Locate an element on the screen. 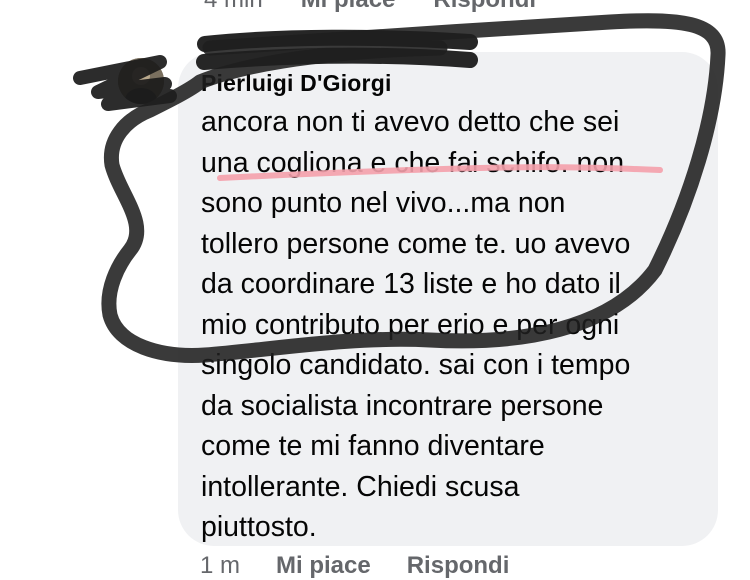 The image size is (750, 580). comment-line: mio contributo per erio e per ogni is located at coordinates (410, 324).